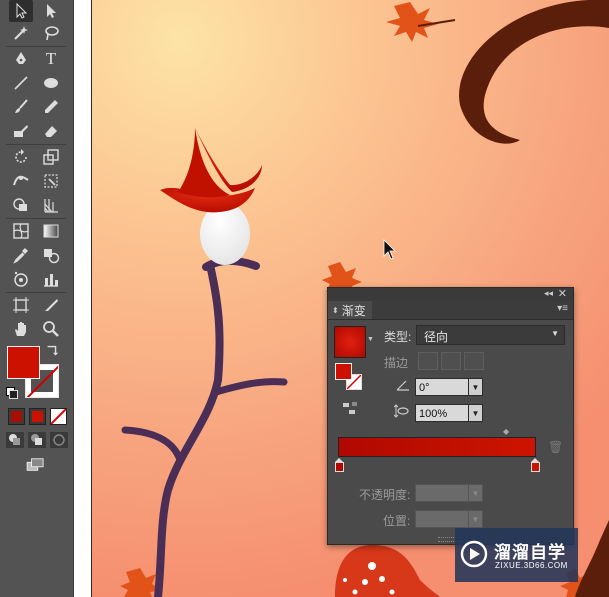  I want to click on scale-icon, so click(51, 157).